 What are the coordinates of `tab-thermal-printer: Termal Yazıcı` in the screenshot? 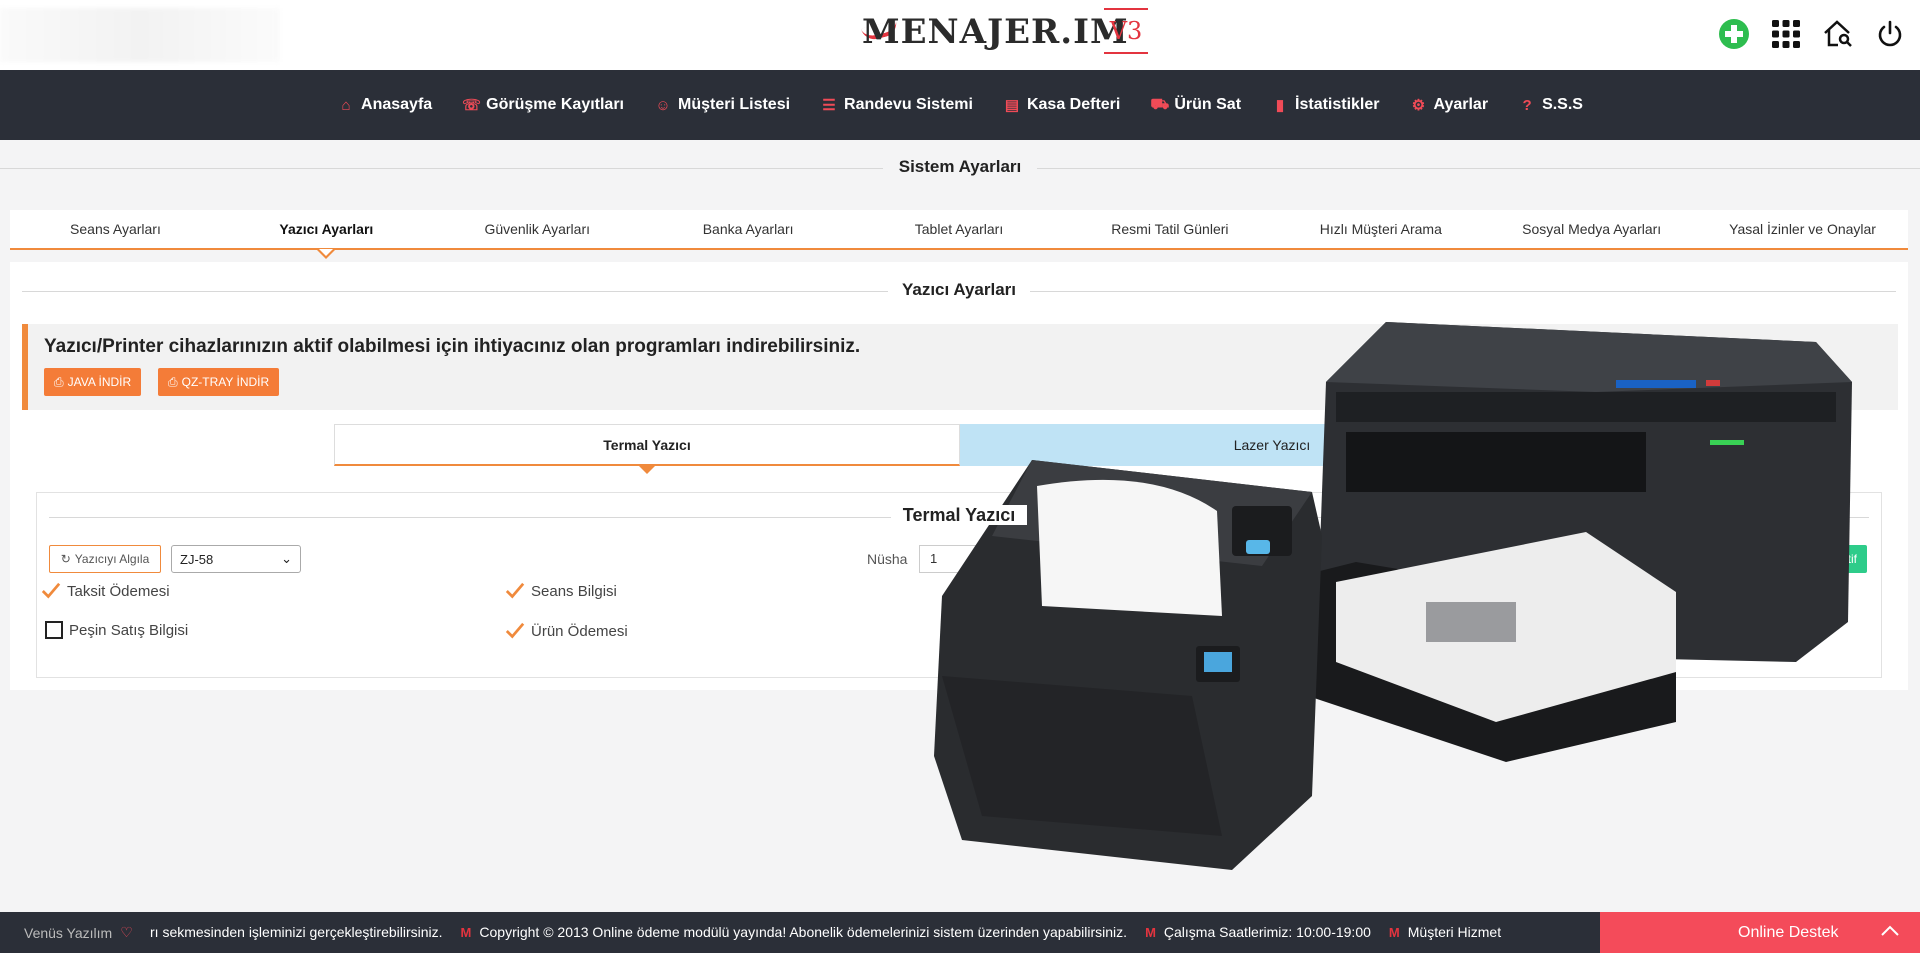 It's located at (647, 449).